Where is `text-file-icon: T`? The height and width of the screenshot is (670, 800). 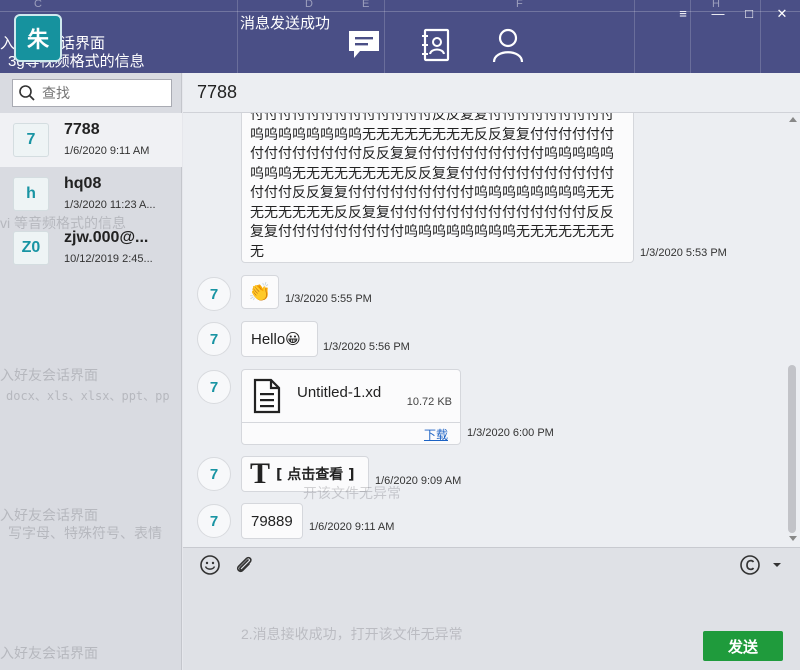 text-file-icon: T is located at coordinates (260, 473).